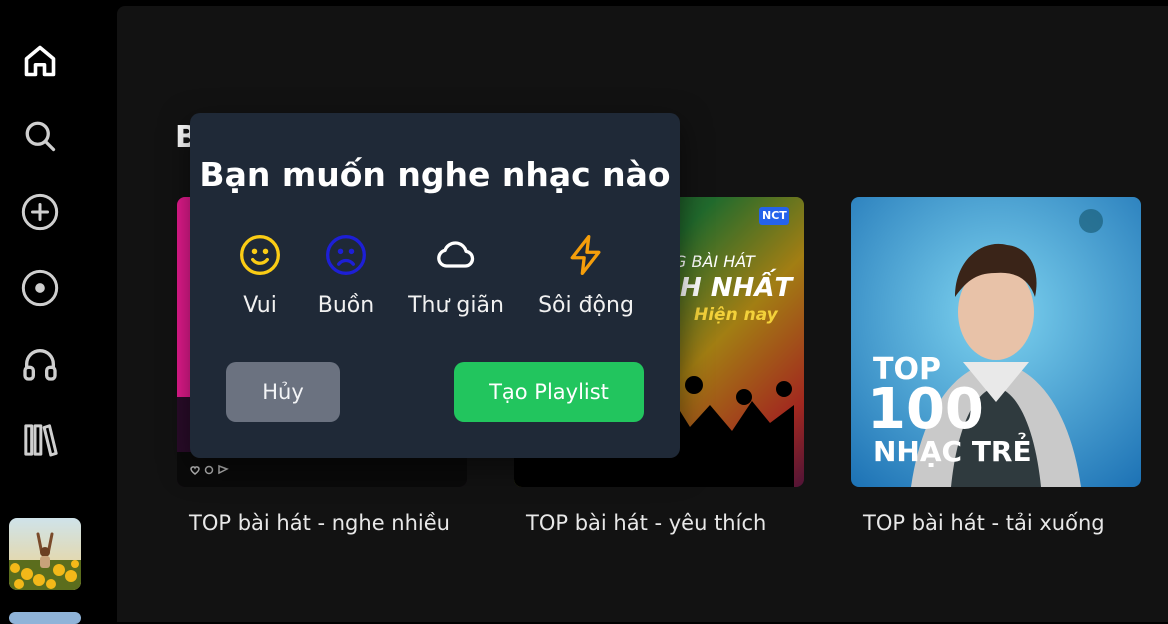 The image size is (1168, 624). Describe the element at coordinates (40, 440) in the screenshot. I see `library-icon` at that location.